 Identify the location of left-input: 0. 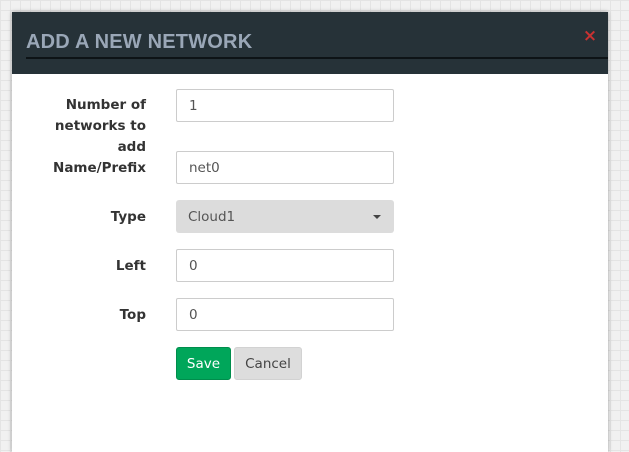
(285, 265).